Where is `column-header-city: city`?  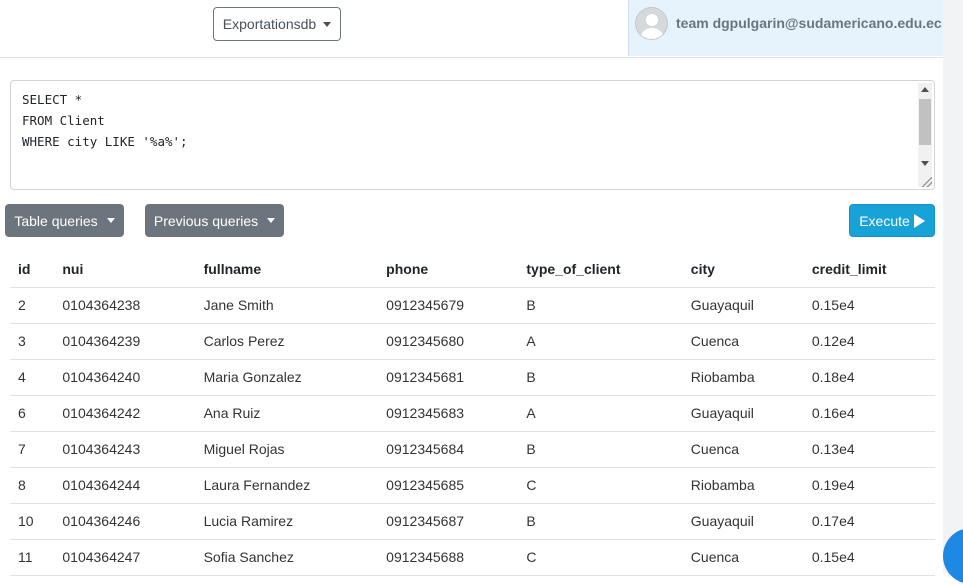
column-header-city: city is located at coordinates (743, 269).